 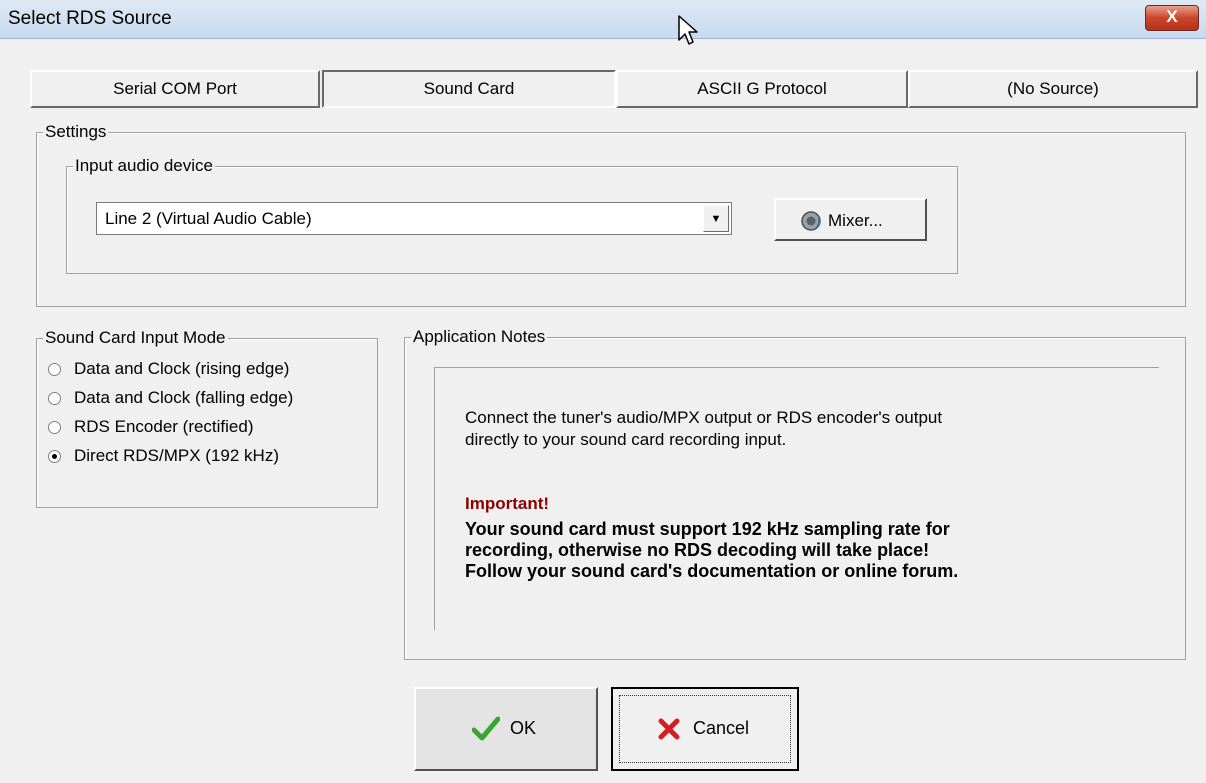 What do you see at coordinates (414, 218) in the screenshot?
I see `input-audio-device-select: Line 2 (Virtual Audio Cable) ▼` at bounding box center [414, 218].